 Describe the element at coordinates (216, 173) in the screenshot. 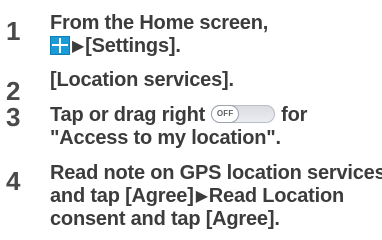

I see `step-line: Read note on GPS location services` at that location.